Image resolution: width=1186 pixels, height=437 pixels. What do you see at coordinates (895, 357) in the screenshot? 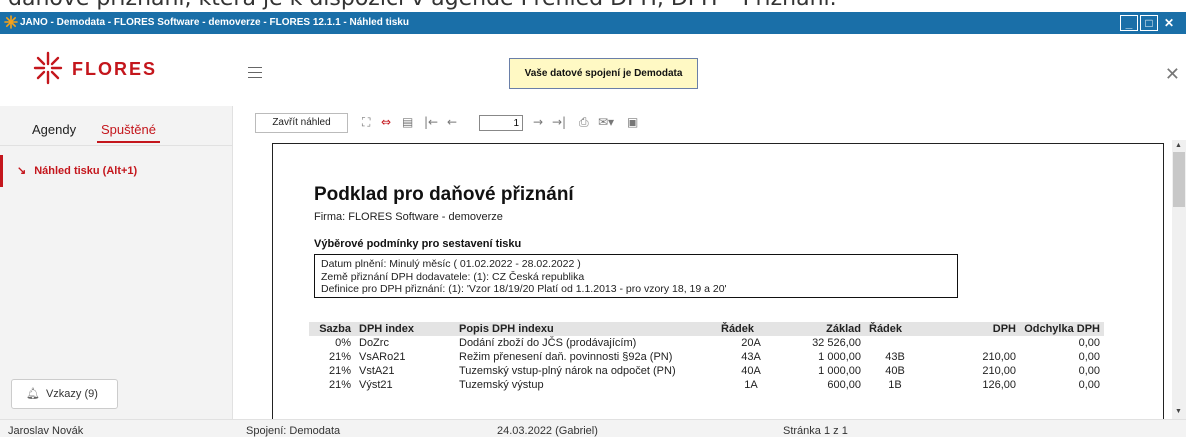
I see `table-cell: 43B` at bounding box center [895, 357].